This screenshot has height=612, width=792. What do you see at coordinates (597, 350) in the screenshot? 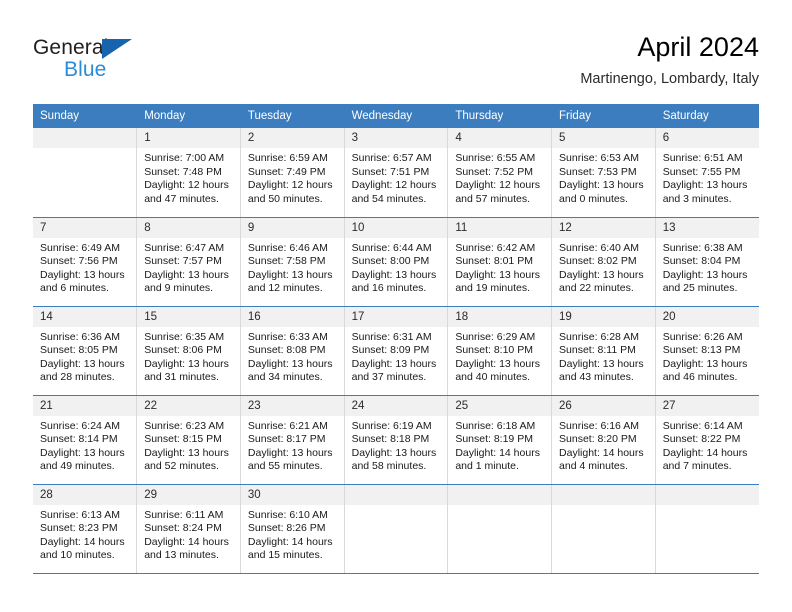
I see `sunset-text: Sunset: 8:11 PM` at bounding box center [597, 350].